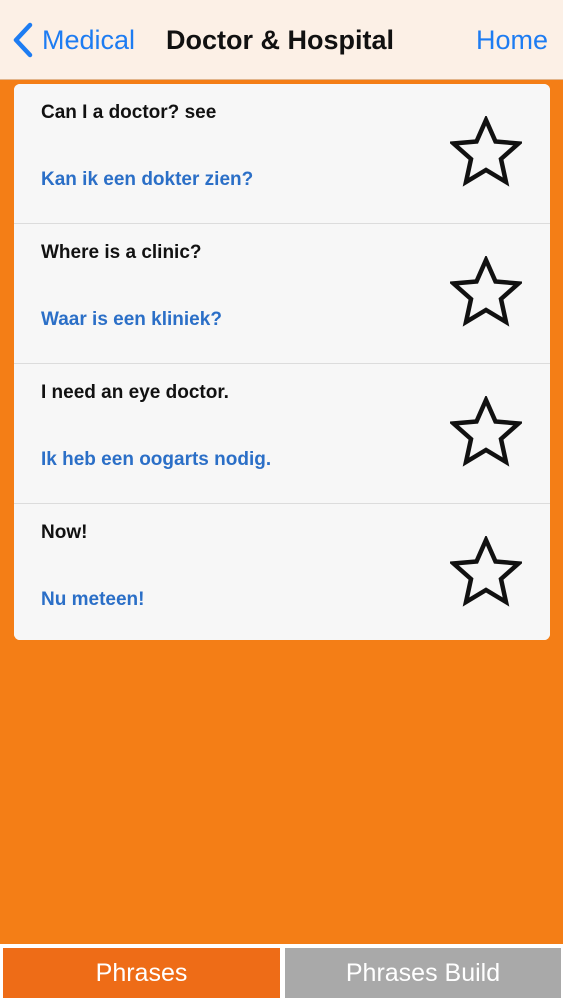  What do you see at coordinates (512, 40) in the screenshot?
I see `home-button: Home` at bounding box center [512, 40].